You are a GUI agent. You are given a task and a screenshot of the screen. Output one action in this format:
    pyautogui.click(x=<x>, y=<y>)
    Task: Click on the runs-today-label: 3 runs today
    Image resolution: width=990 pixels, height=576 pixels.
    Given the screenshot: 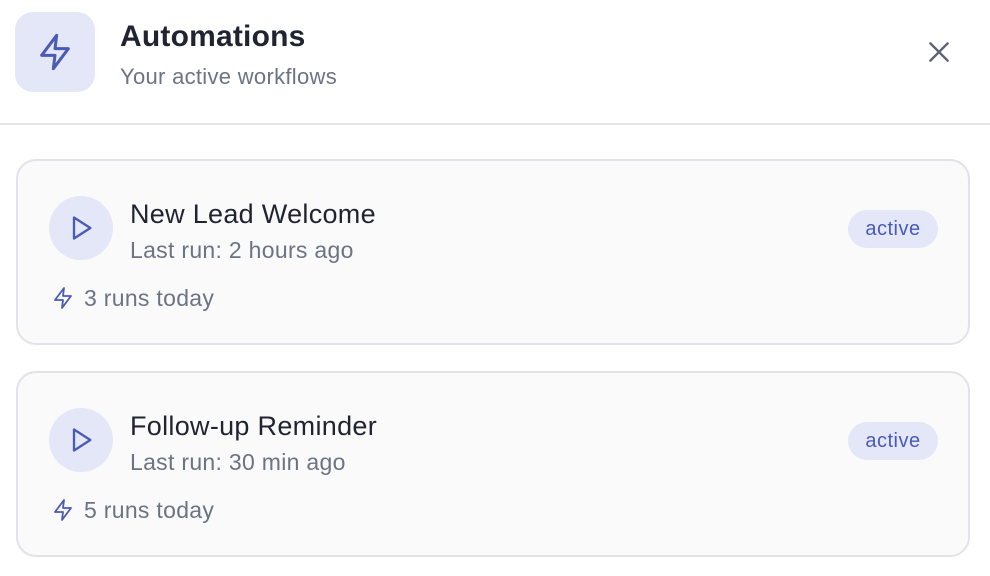 What is the action you would take?
    pyautogui.click(x=149, y=297)
    